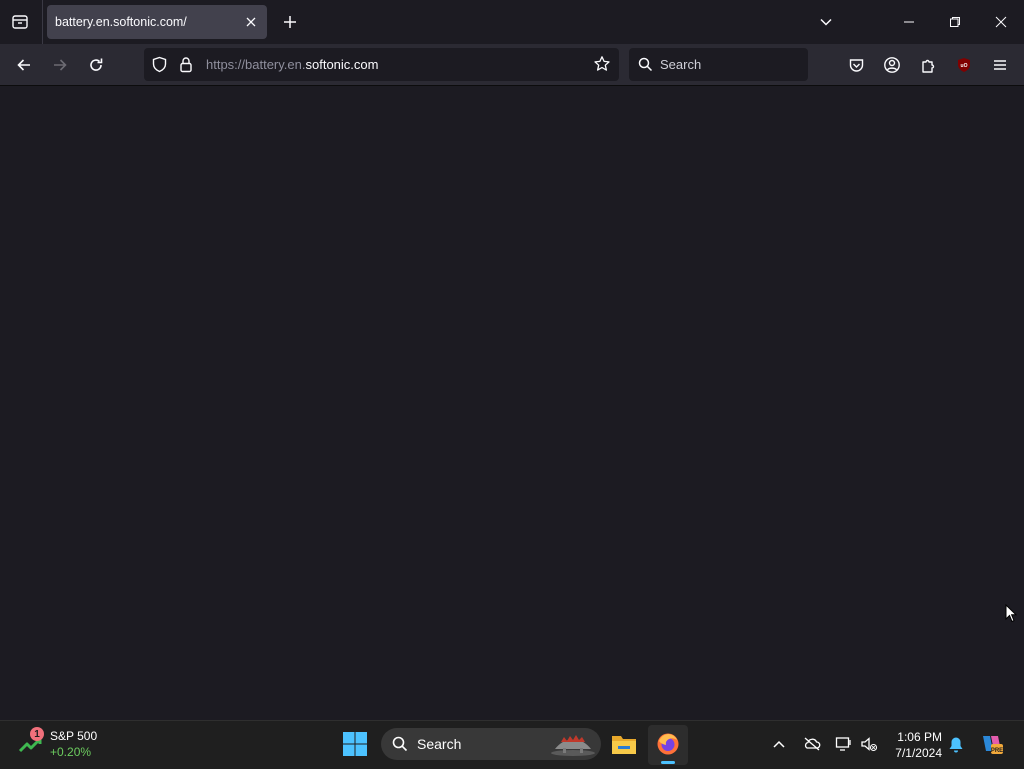 This screenshot has height=769, width=1024. Describe the element at coordinates (491, 744) in the screenshot. I see `taskbar-search: Search` at that location.